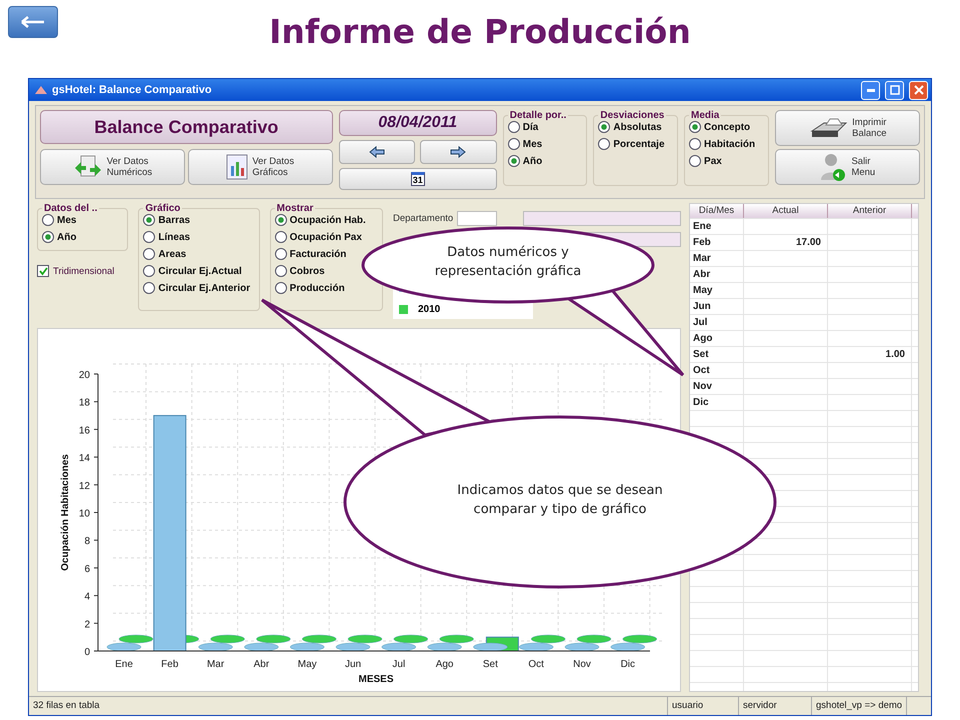  What do you see at coordinates (310, 254) in the screenshot?
I see `radio-option: Facturación` at bounding box center [310, 254].